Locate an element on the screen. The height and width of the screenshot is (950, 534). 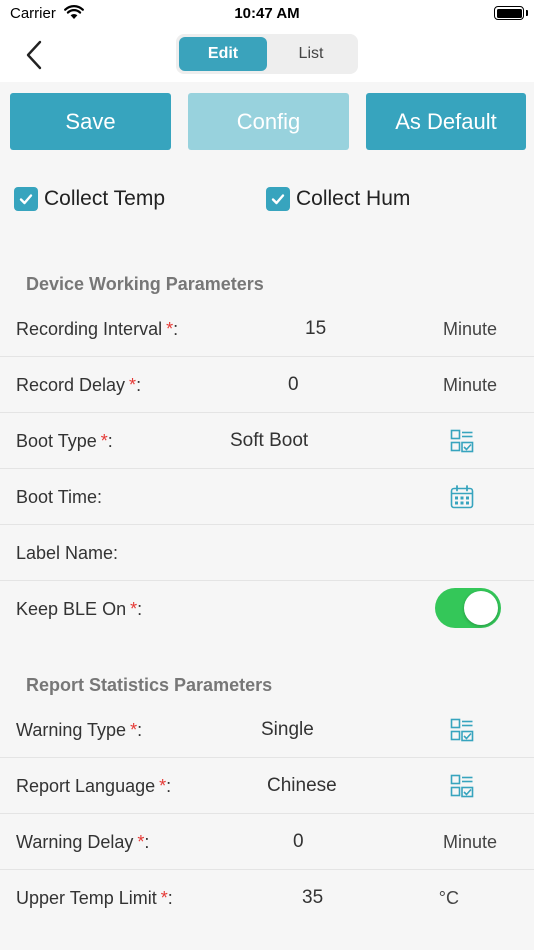
nav-bar: Edit List is located at coordinates (267, 55).